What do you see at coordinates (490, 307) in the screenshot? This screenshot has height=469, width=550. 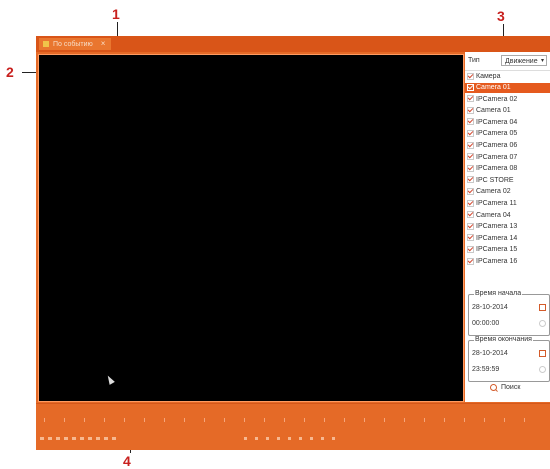 I see `start-date-value: 28-10-2014` at bounding box center [490, 307].